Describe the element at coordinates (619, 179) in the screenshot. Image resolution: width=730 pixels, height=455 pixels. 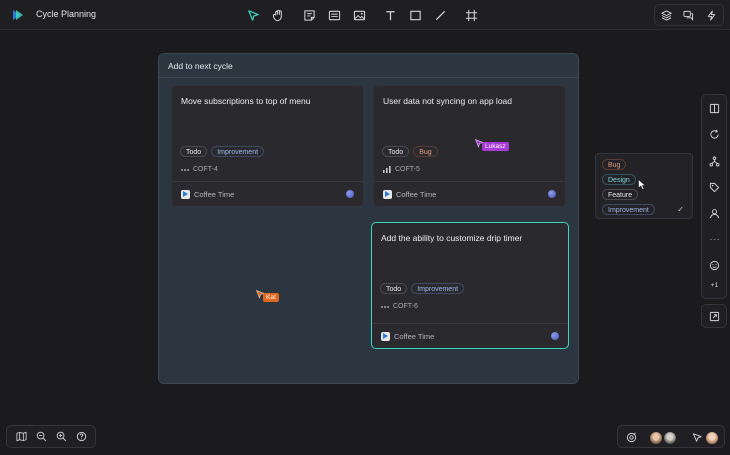
I see `label-option-design: Design` at that location.